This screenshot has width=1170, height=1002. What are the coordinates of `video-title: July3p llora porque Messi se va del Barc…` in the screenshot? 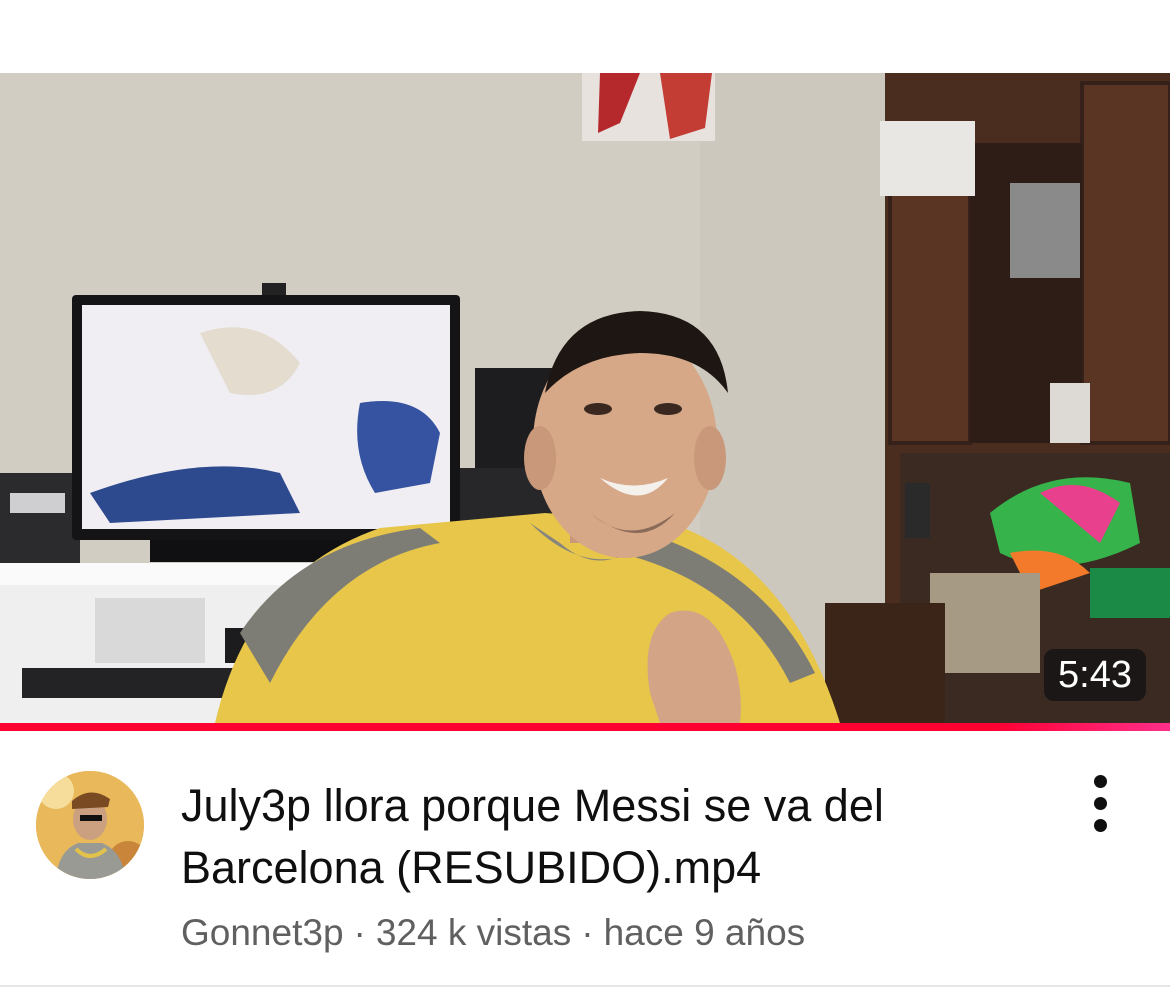 It's located at (611, 837).